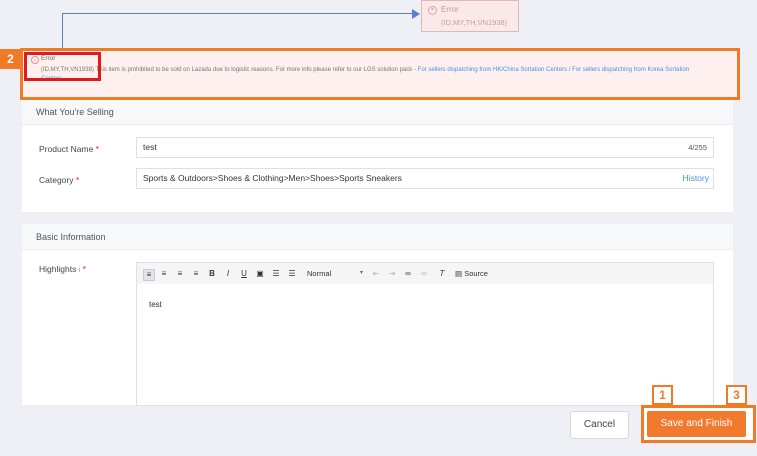 This screenshot has height=456, width=757. What do you see at coordinates (10, 59) in the screenshot?
I see `annotation-badge-2: 2` at bounding box center [10, 59].